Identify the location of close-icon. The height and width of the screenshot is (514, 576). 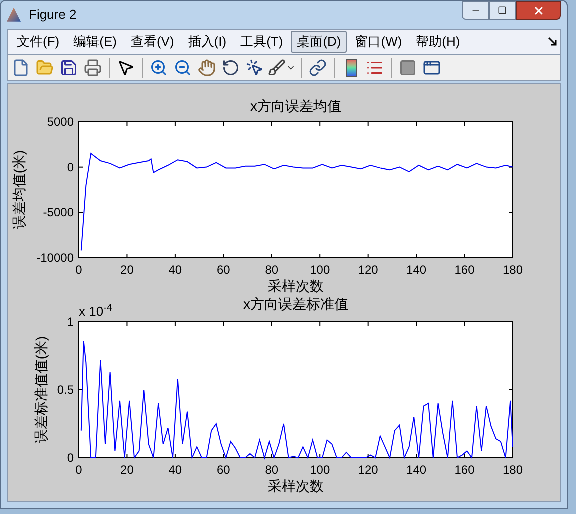
(538, 10).